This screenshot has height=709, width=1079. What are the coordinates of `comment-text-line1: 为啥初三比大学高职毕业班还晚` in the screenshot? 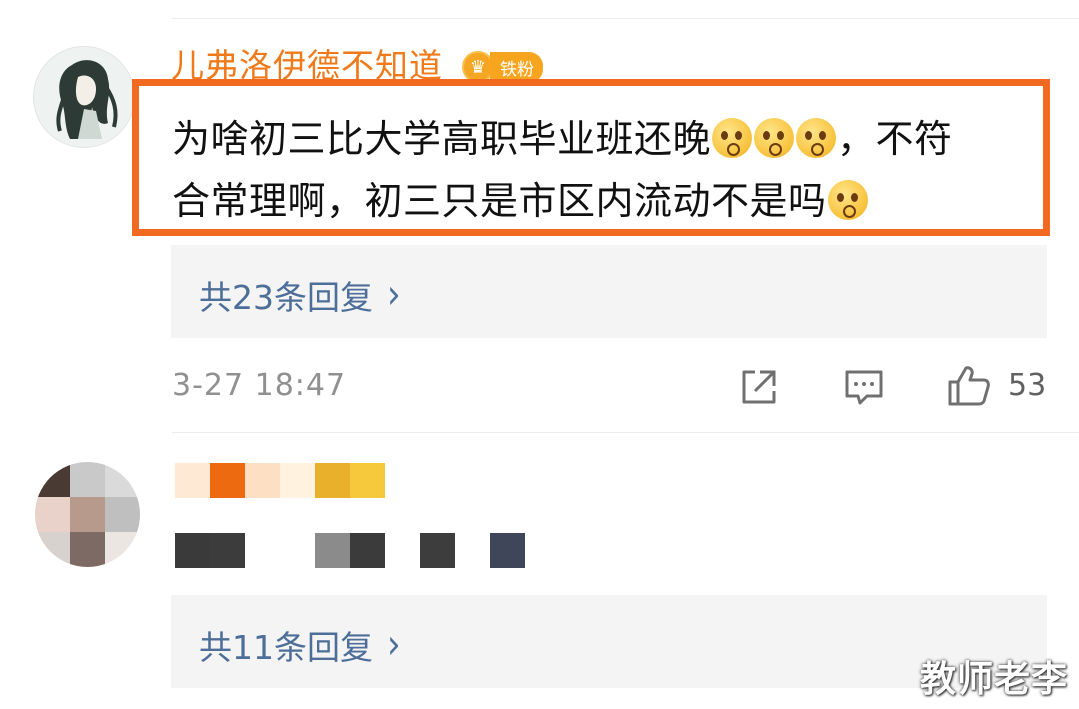 It's located at (442, 139).